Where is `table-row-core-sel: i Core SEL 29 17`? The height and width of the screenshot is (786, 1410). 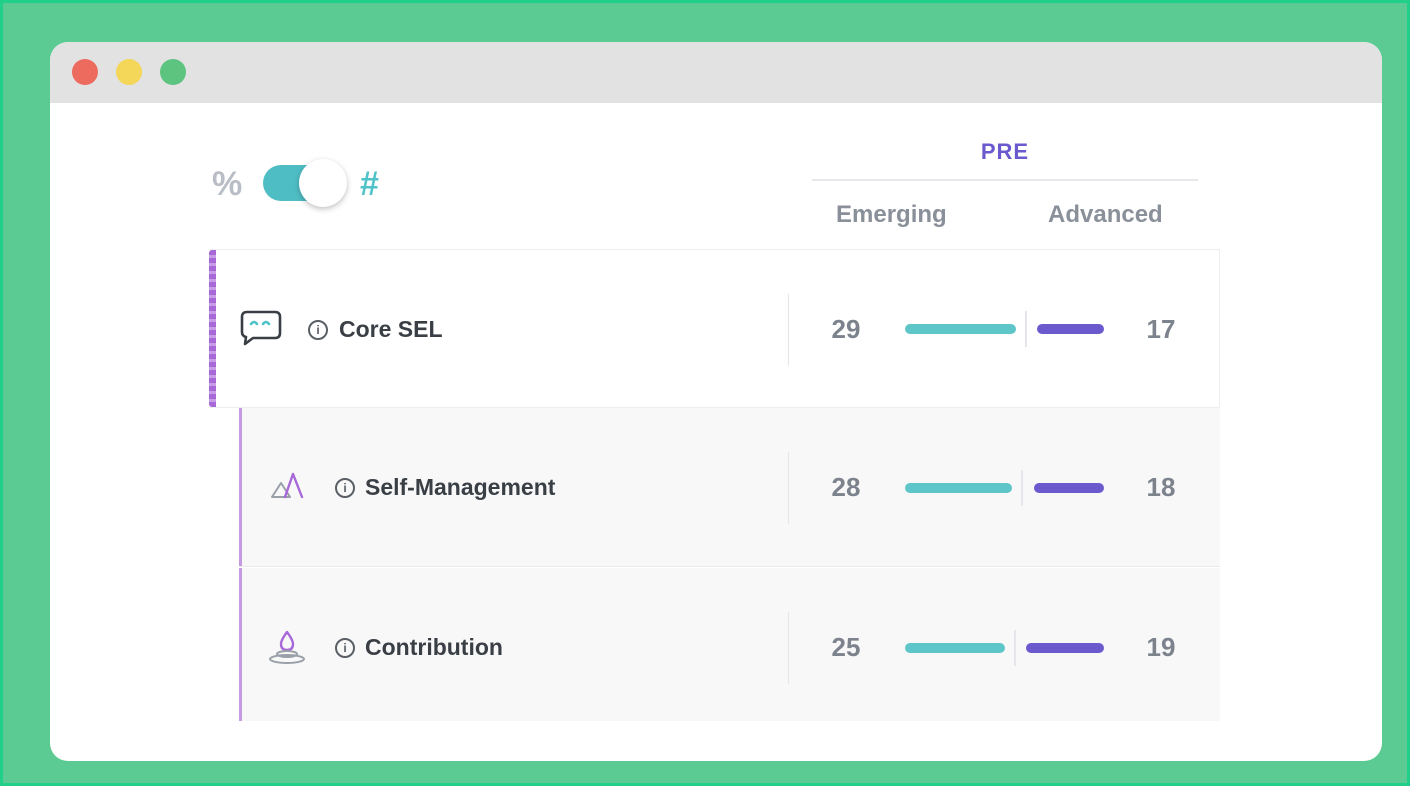 table-row-core-sel: i Core SEL 29 17 is located at coordinates (714, 328).